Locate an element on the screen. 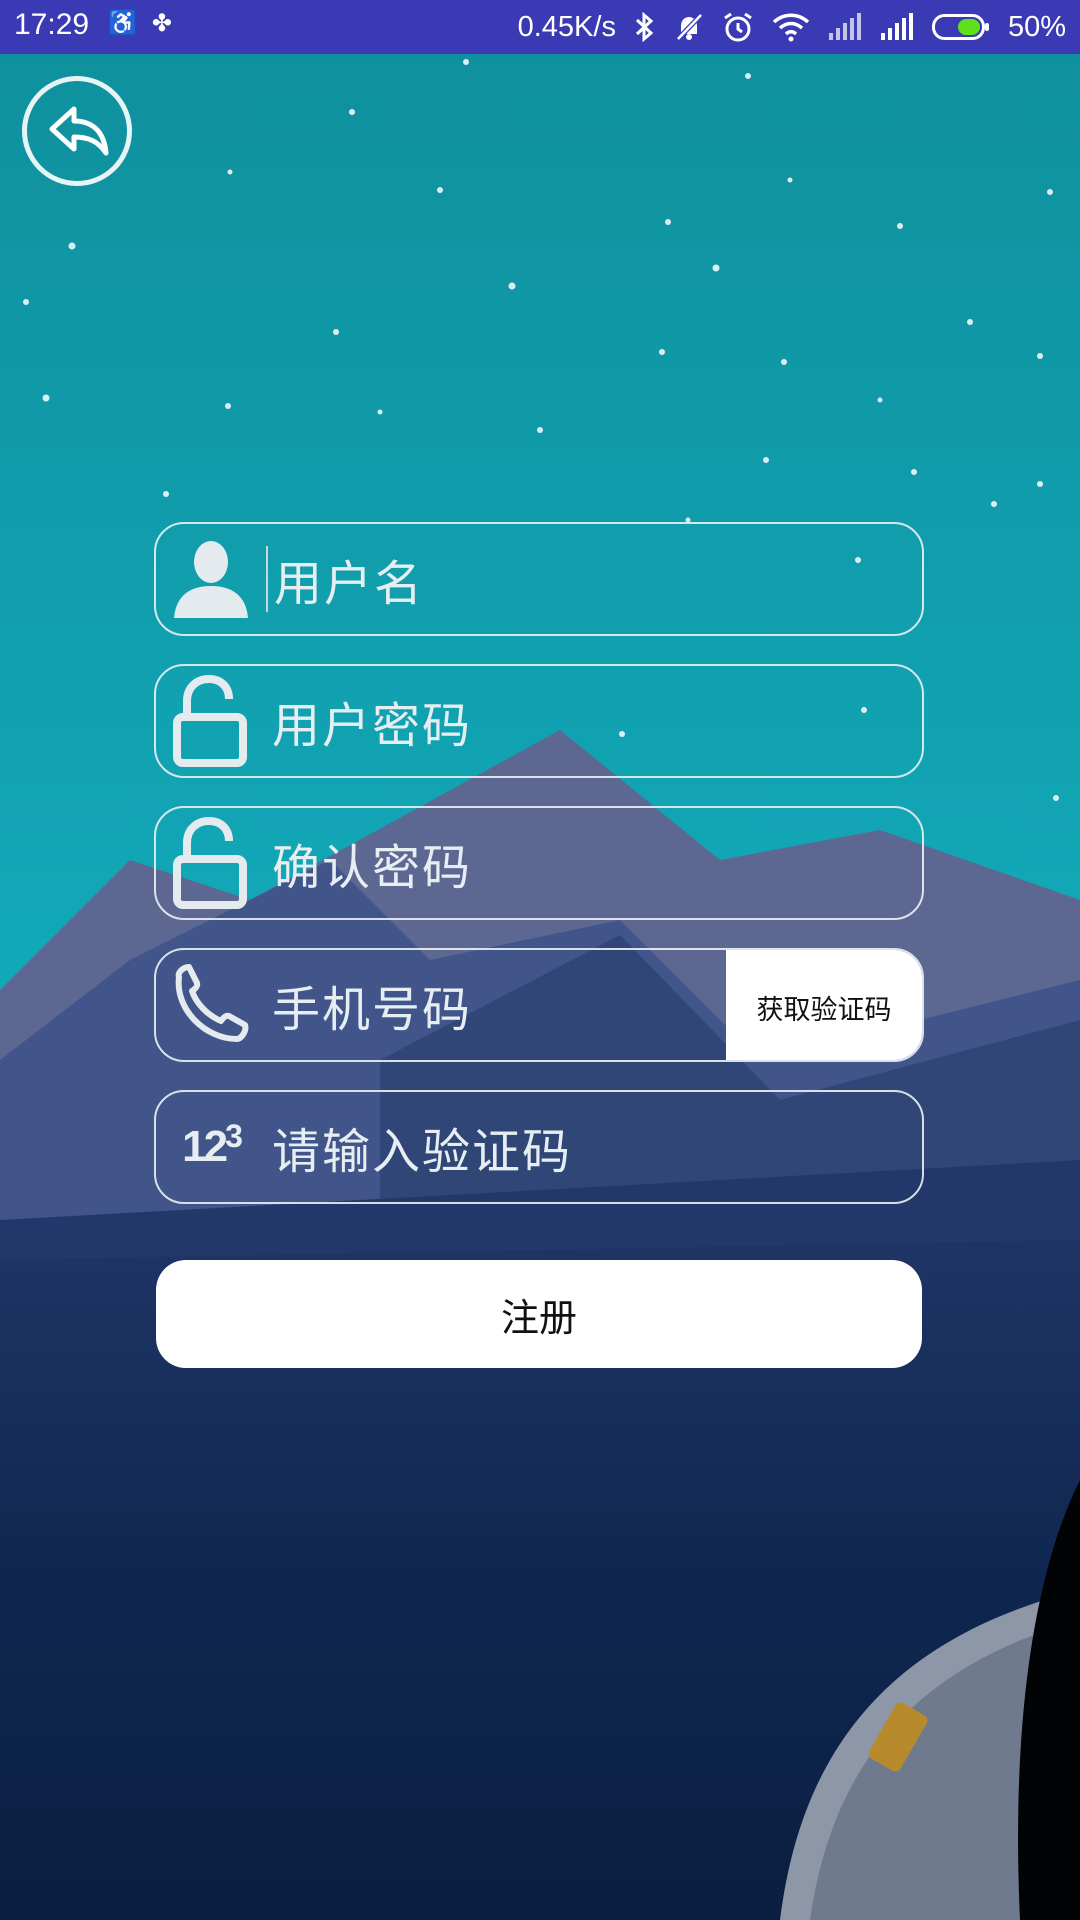 This screenshot has height=1920, width=1080. phone-icon is located at coordinates (211, 1005).